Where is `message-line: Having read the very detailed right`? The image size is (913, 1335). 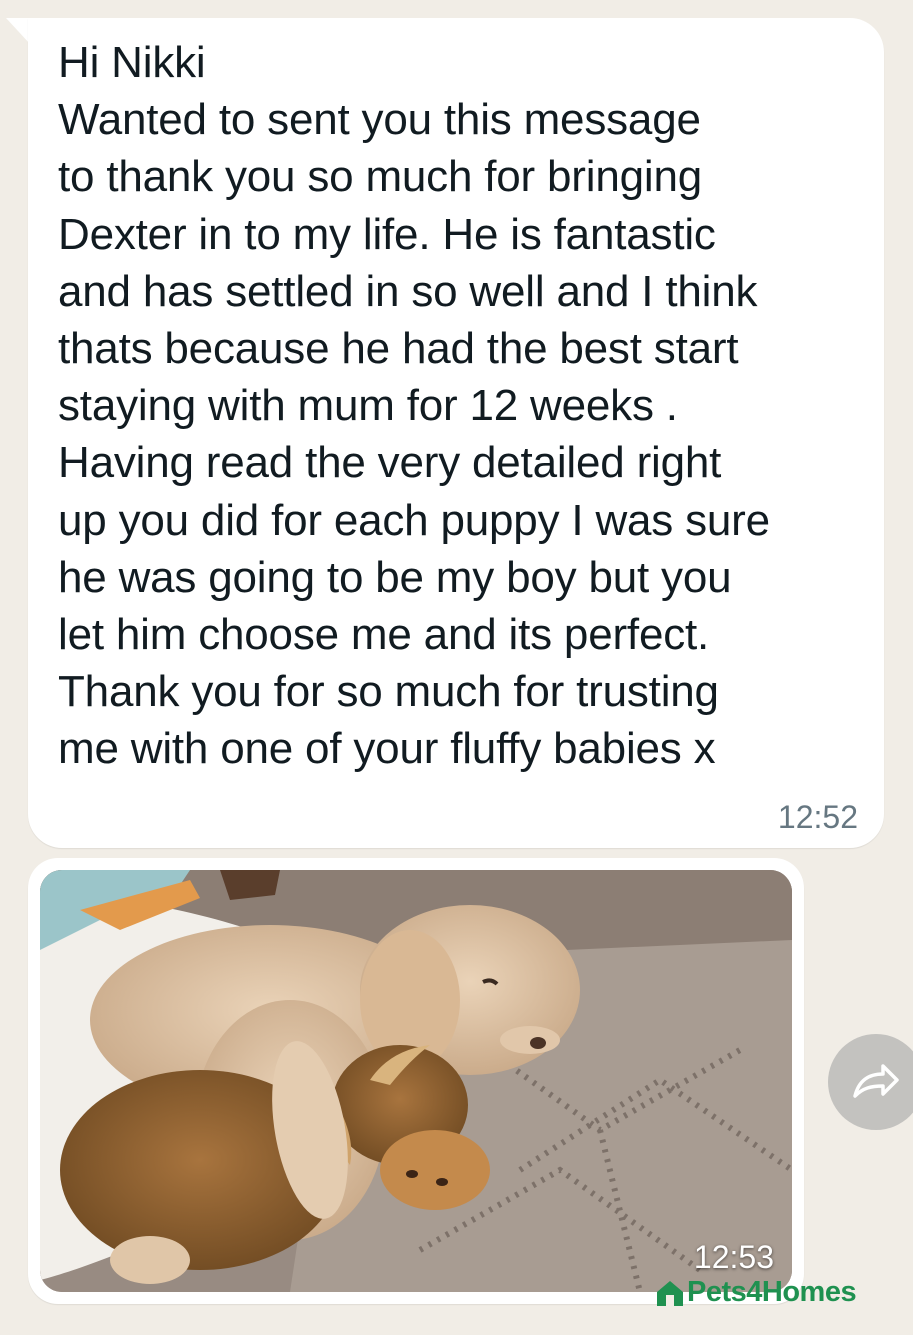 message-line: Having read the very detailed right is located at coordinates (390, 463).